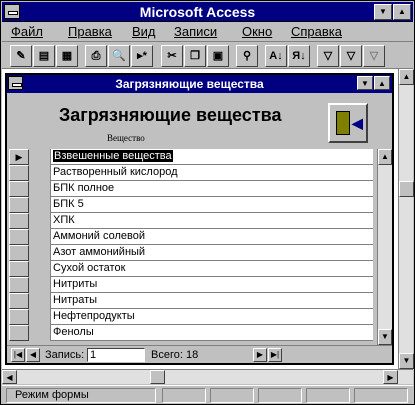 Image resolution: width=415 pixels, height=405 pixels. Describe the element at coordinates (207, 12) in the screenshot. I see `app-title-bar: Microsoft Access ▼ ▲` at that location.